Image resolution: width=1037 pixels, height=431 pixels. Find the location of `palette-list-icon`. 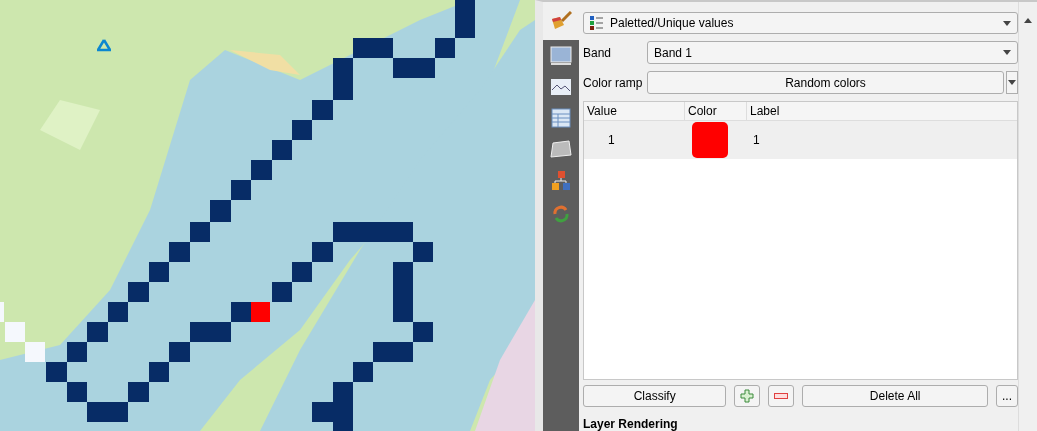

palette-list-icon is located at coordinates (597, 23).